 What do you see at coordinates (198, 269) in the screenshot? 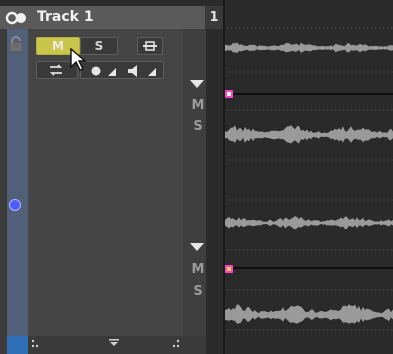
I see `lane-2-mute-button: M` at bounding box center [198, 269].